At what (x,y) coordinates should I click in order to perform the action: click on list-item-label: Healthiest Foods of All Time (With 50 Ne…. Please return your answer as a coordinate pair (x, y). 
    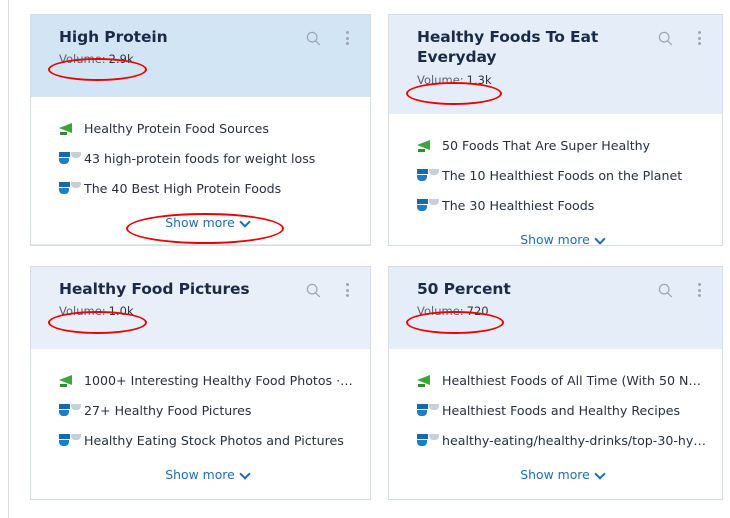
    Looking at the image, I should click on (575, 380).